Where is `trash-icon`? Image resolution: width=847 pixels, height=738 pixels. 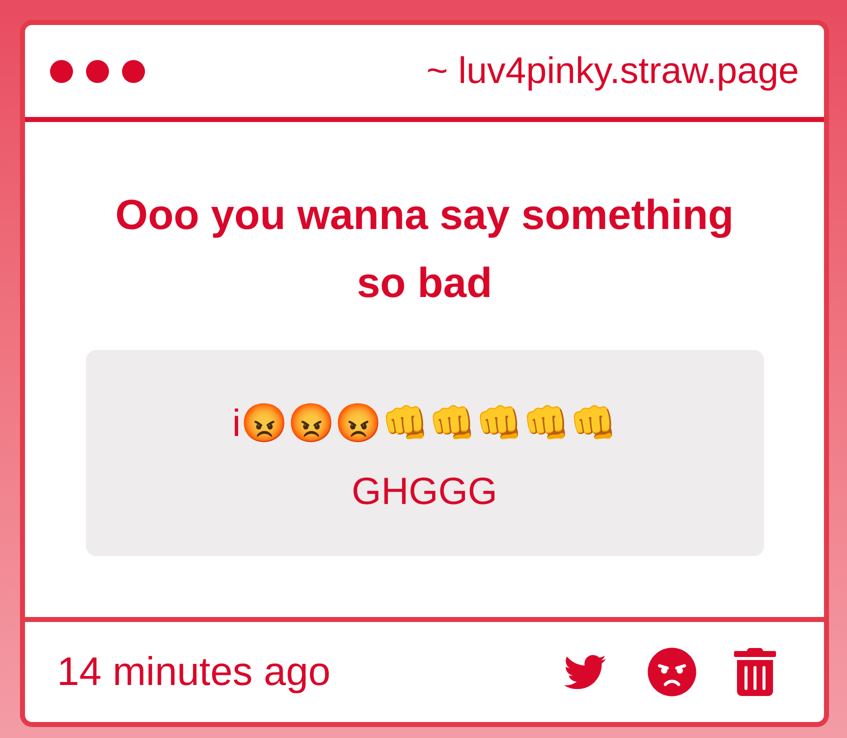 trash-icon is located at coordinates (755, 672).